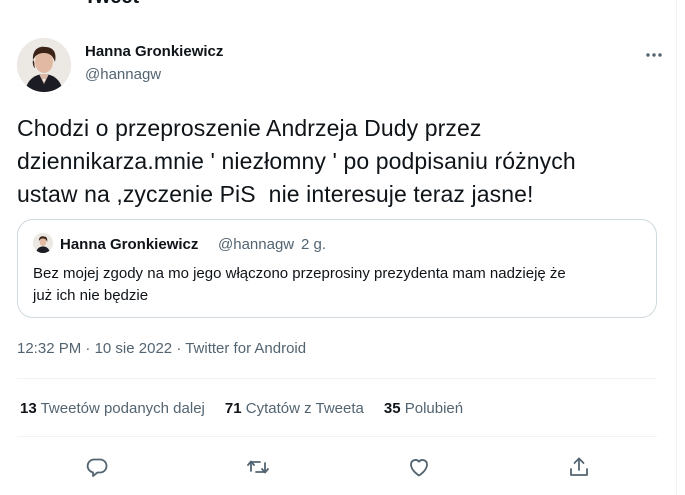  Describe the element at coordinates (123, 74) in the screenshot. I see `author-handle: @hannagw` at that location.